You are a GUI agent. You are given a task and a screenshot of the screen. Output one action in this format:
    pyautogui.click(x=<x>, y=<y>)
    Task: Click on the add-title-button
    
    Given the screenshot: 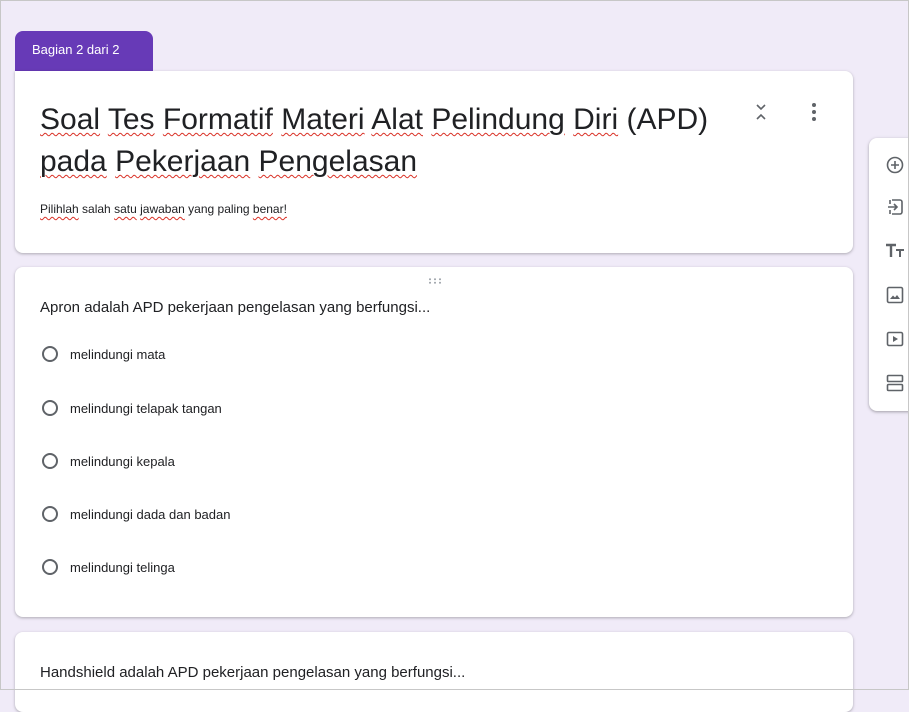 What is the action you would take?
    pyautogui.click(x=895, y=251)
    